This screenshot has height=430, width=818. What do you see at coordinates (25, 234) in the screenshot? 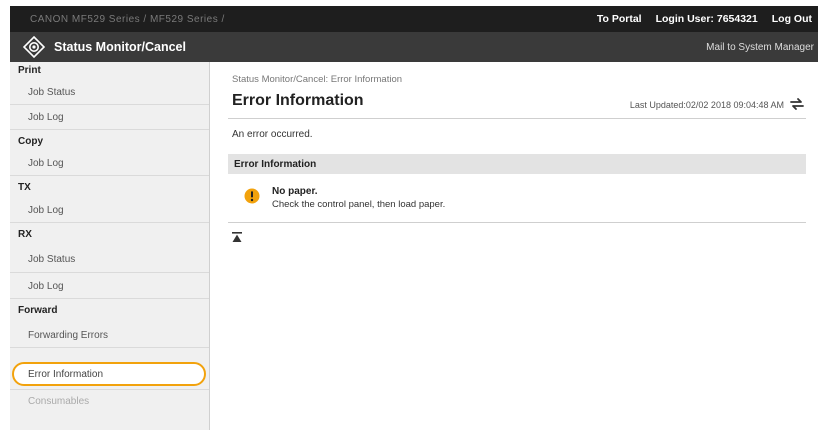
I see `sidebar-group-rx: RX` at bounding box center [25, 234].